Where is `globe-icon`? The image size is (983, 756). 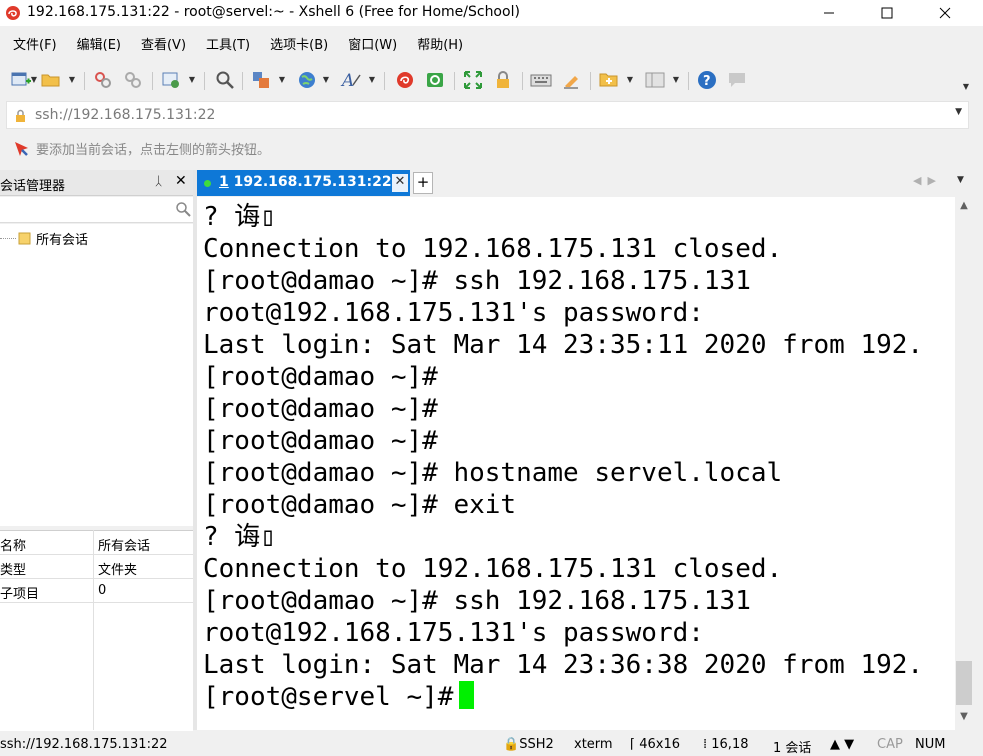 globe-icon is located at coordinates (307, 80).